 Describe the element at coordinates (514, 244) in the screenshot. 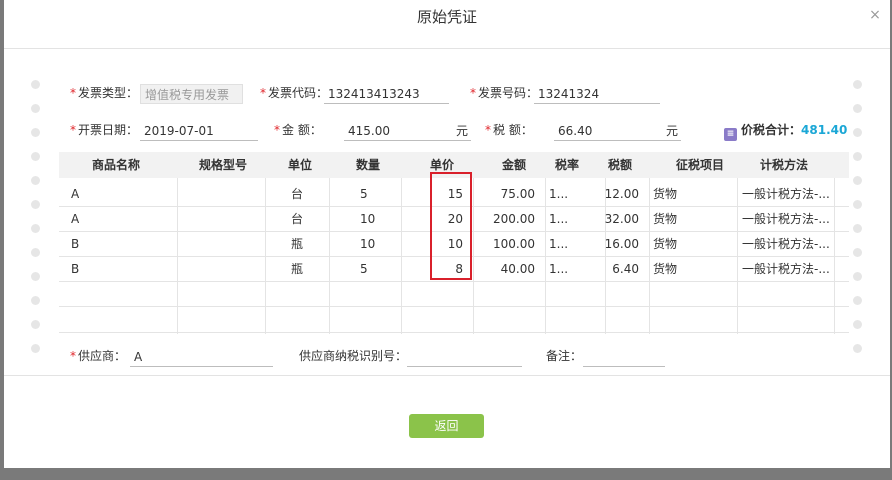

I see `cell-amount: 100.00` at that location.